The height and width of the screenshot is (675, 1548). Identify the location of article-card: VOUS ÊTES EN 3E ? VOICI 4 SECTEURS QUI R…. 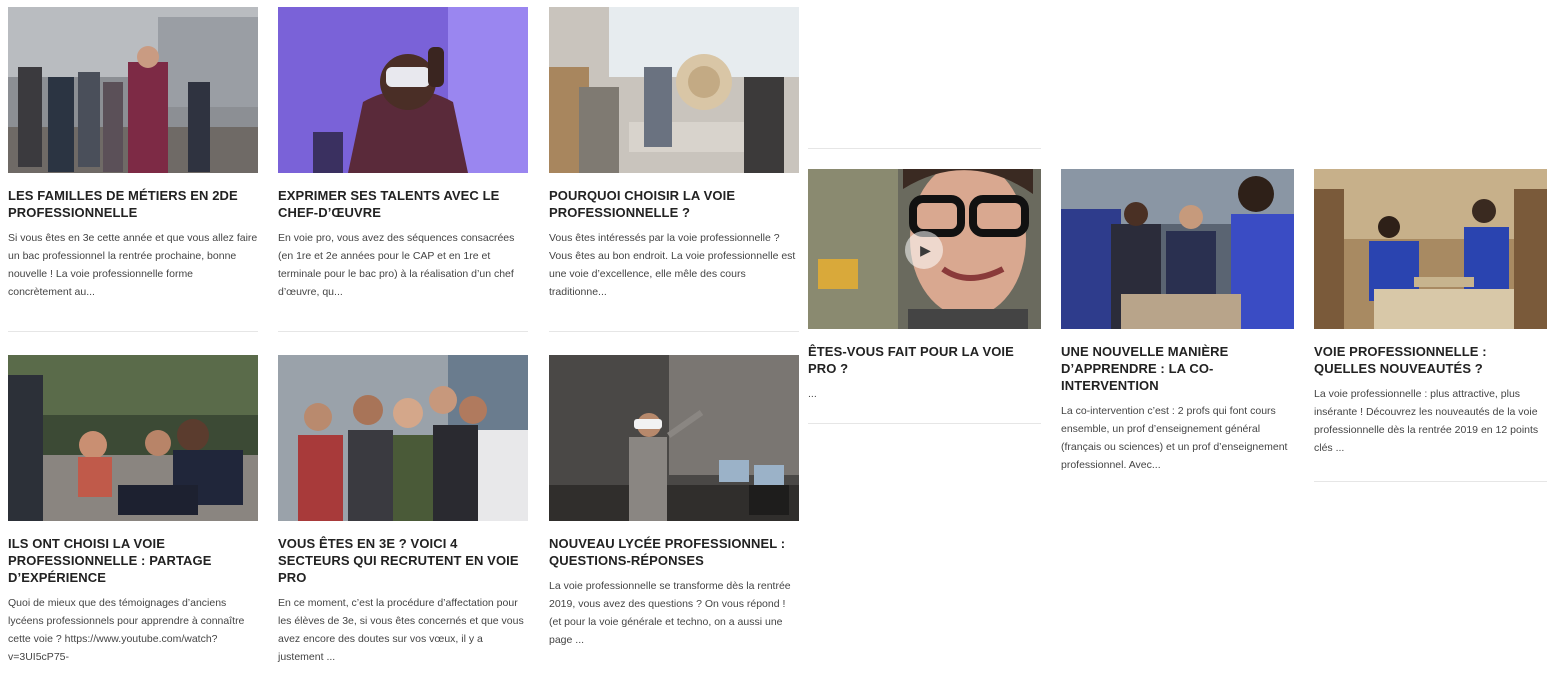
(403, 510).